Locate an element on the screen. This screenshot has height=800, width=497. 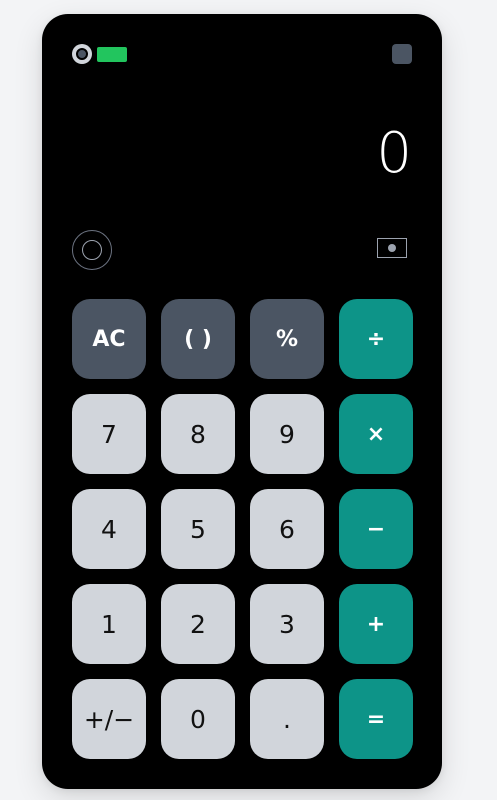
camera-dot-icon is located at coordinates (82, 54).